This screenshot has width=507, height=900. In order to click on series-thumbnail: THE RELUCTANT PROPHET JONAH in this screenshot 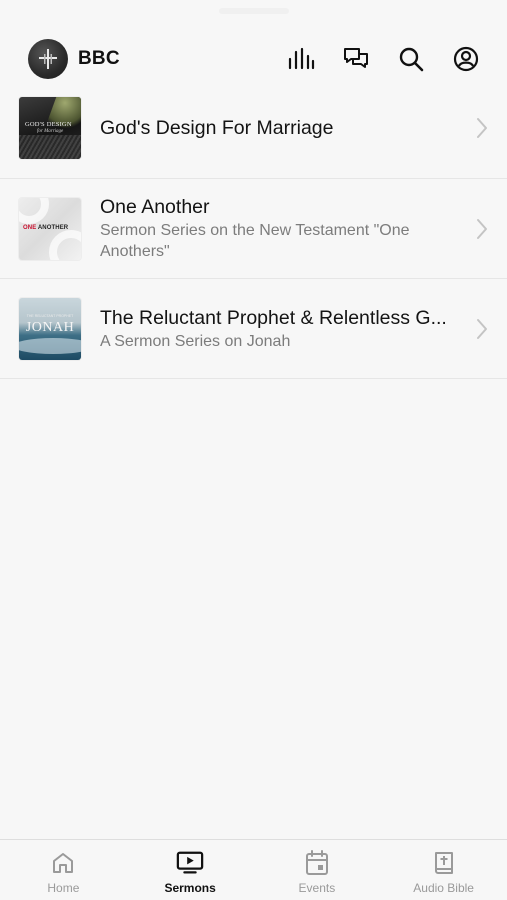, I will do `click(50, 328)`.